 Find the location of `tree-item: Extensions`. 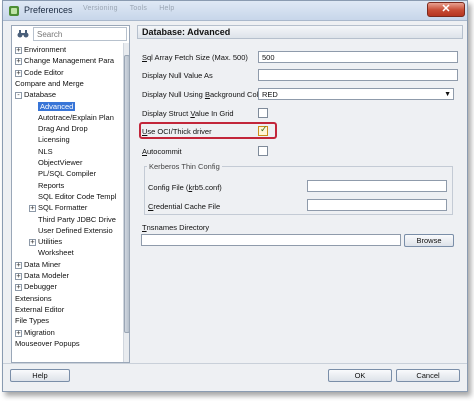

tree-item: Extensions is located at coordinates (33, 299).